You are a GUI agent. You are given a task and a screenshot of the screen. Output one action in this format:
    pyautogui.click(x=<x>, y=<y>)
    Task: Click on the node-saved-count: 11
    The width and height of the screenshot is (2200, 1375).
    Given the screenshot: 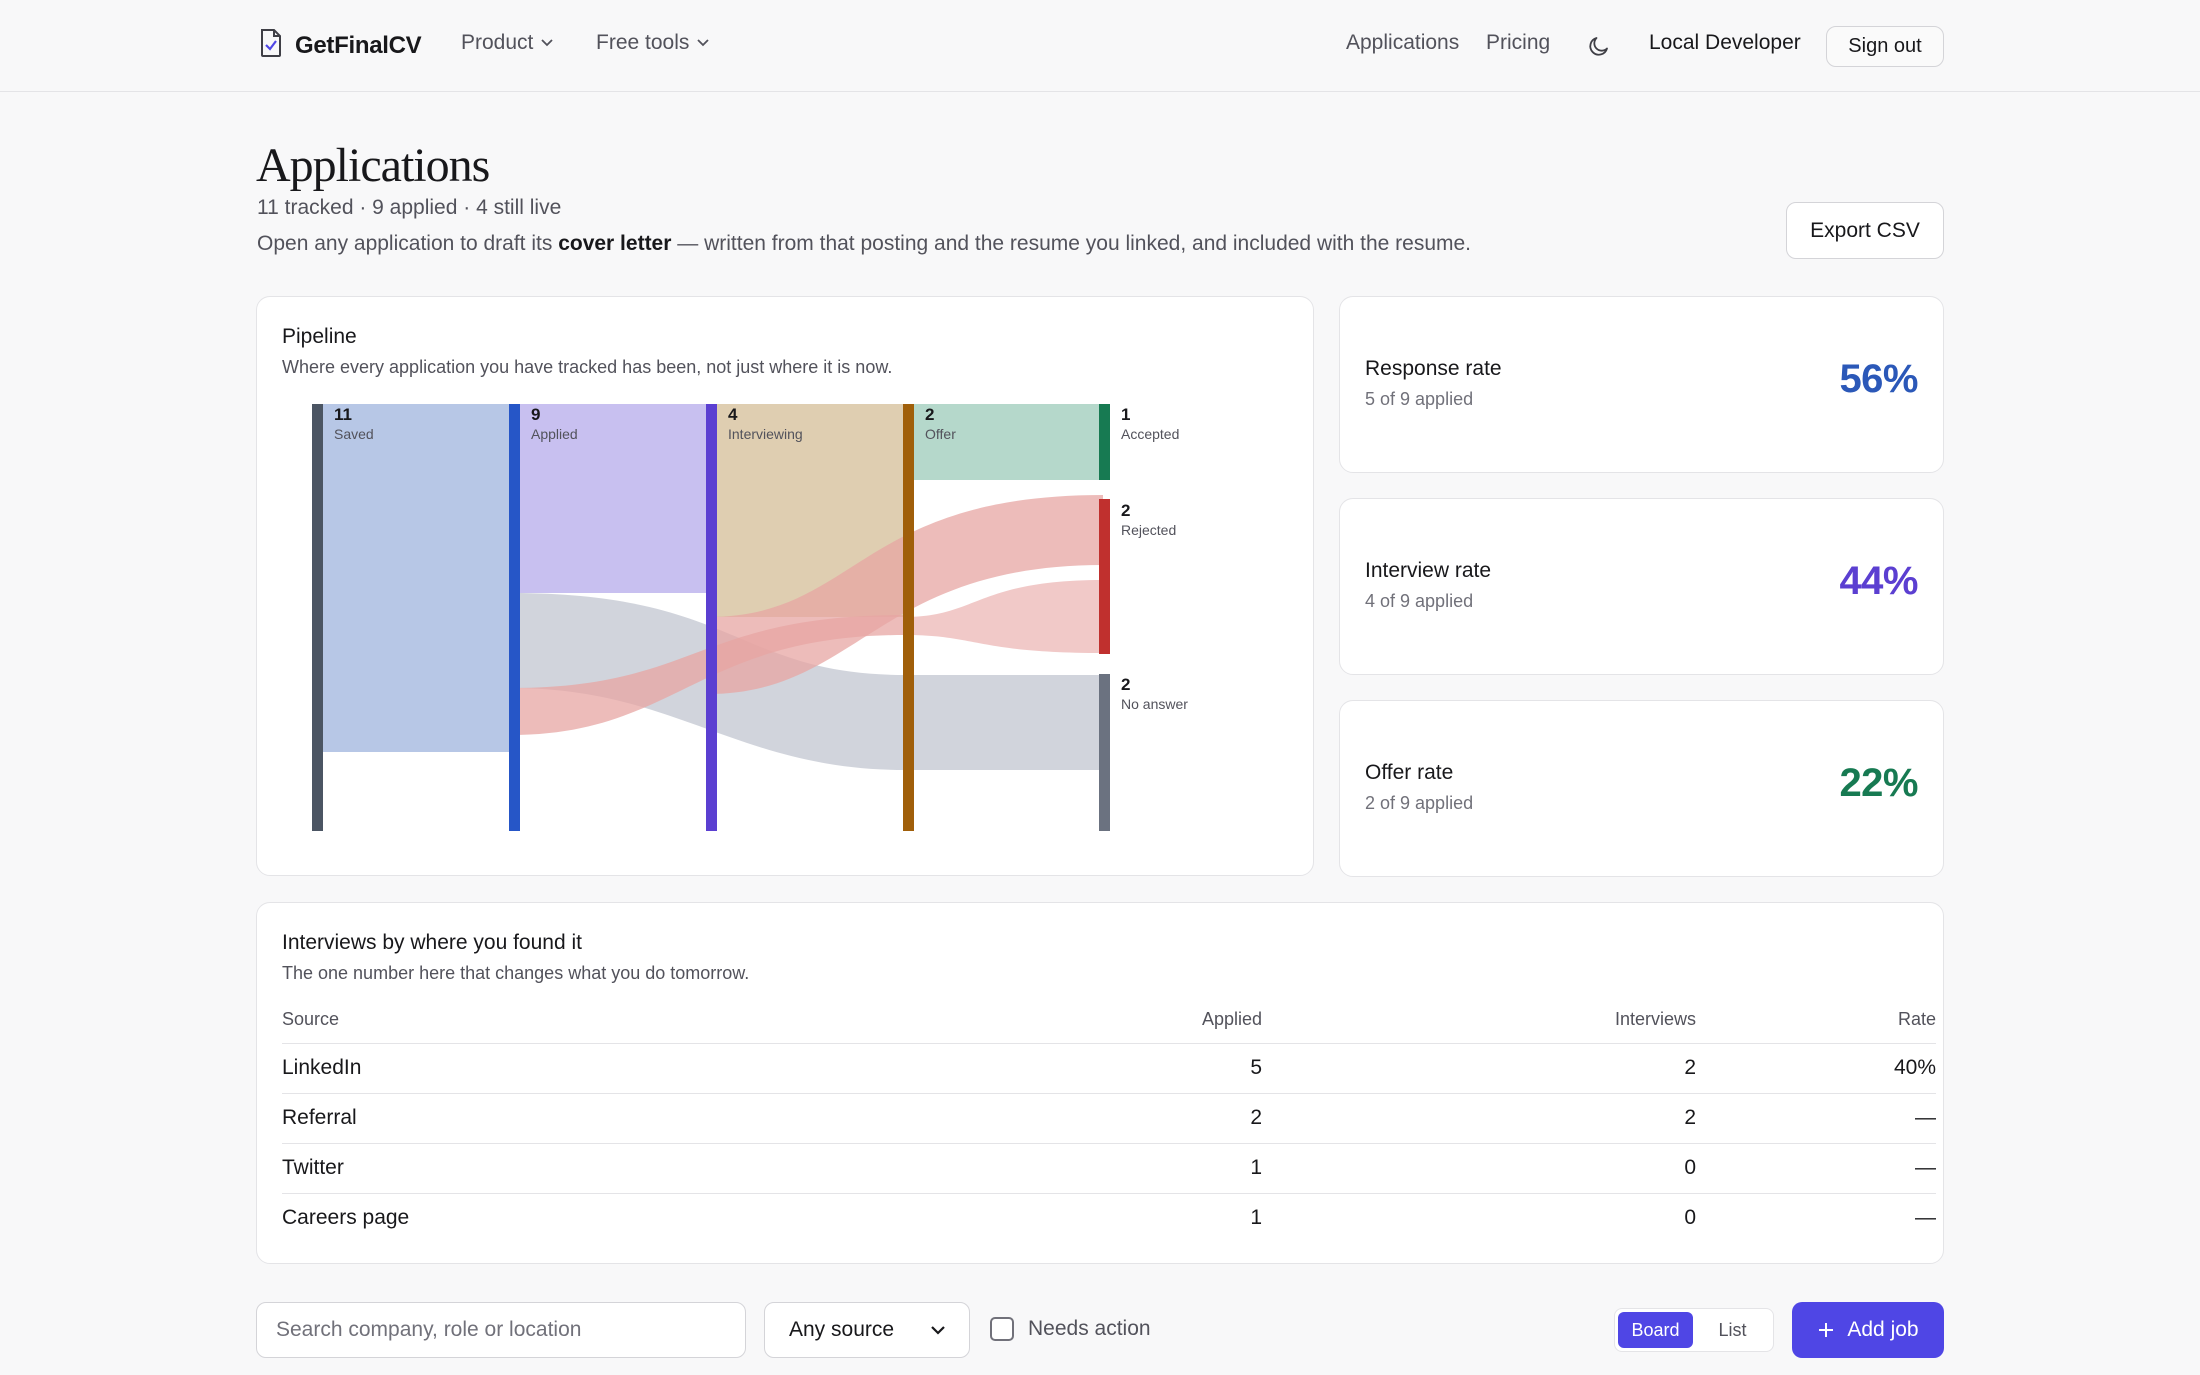 What is the action you would take?
    pyautogui.click(x=343, y=414)
    